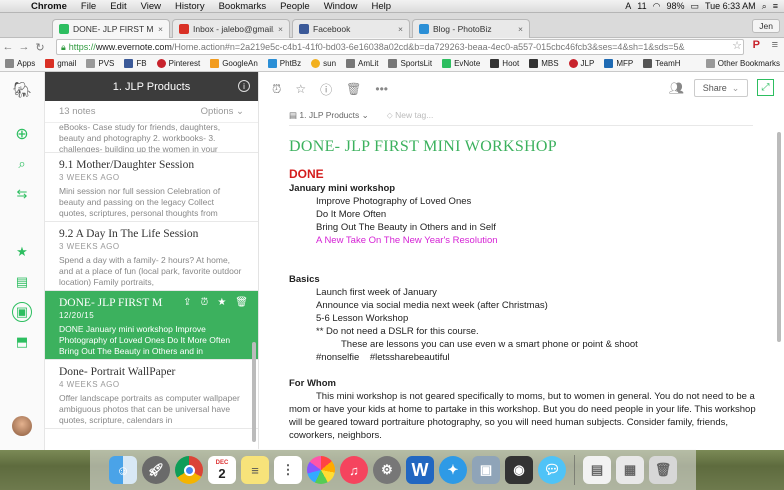 The height and width of the screenshot is (490, 784). Describe the element at coordinates (657, 6) in the screenshot. I see `wifi-icon: ◠` at that location.